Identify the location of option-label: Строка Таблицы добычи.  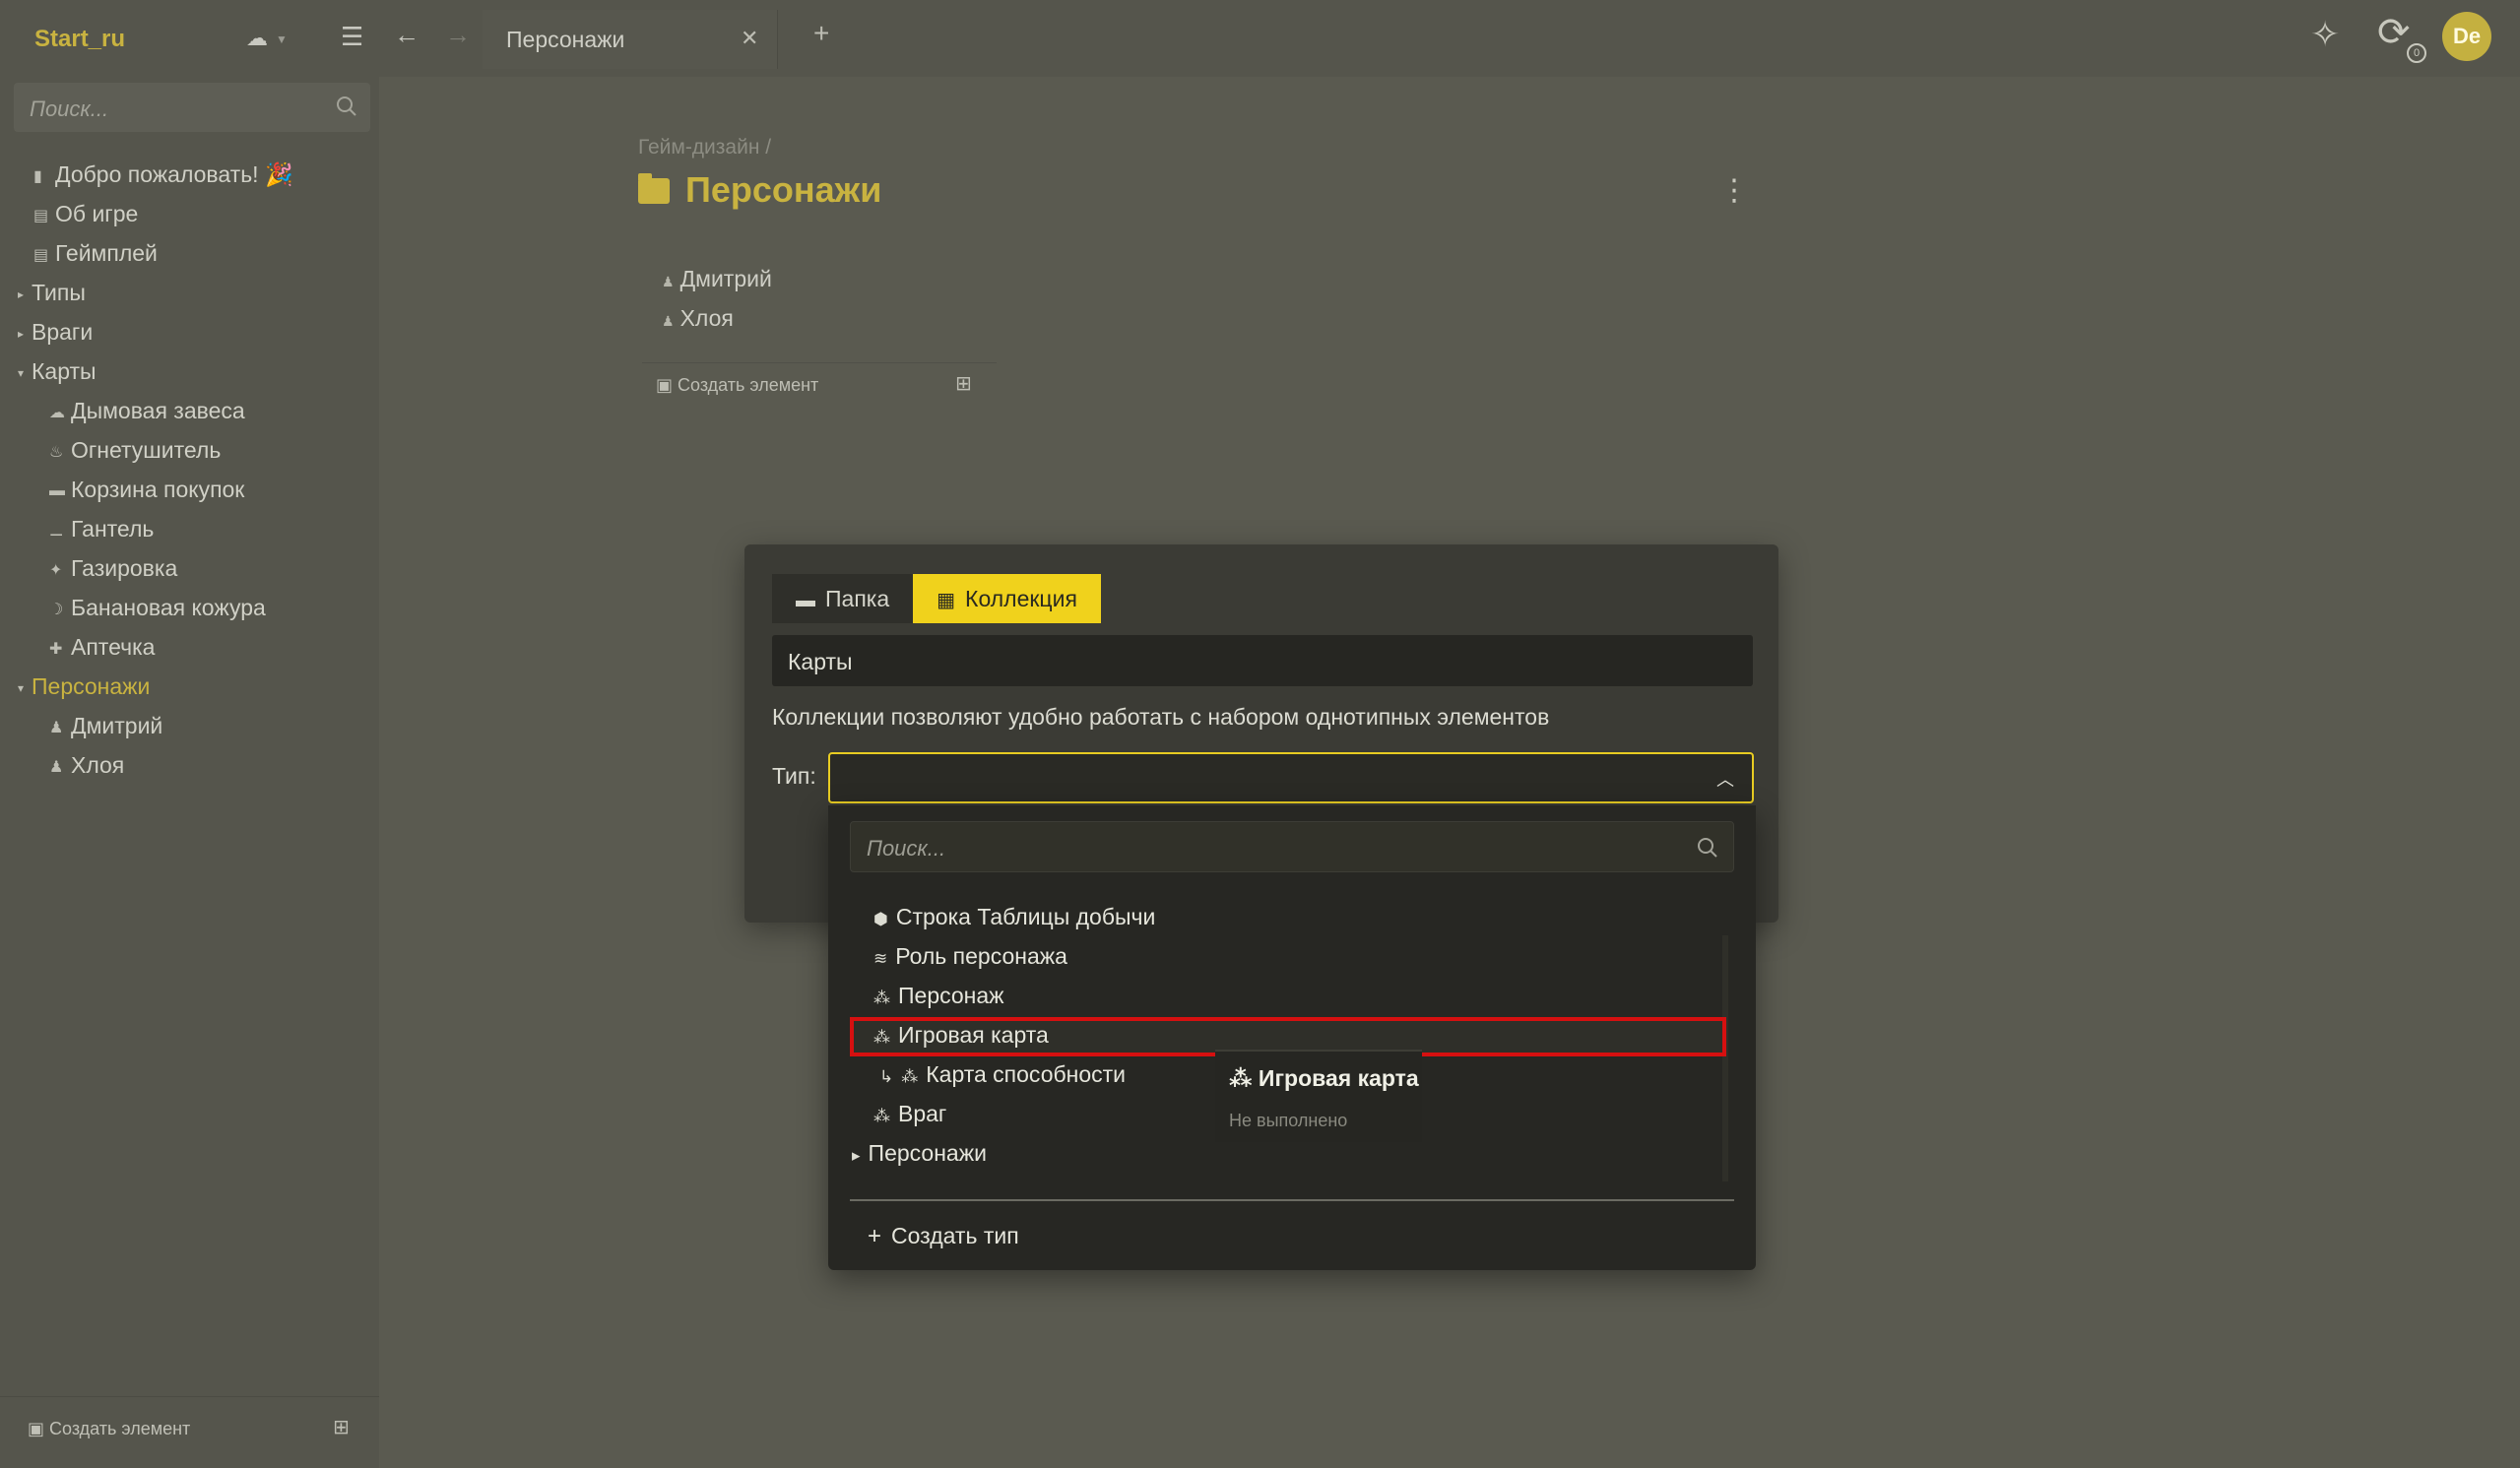
(1025, 917).